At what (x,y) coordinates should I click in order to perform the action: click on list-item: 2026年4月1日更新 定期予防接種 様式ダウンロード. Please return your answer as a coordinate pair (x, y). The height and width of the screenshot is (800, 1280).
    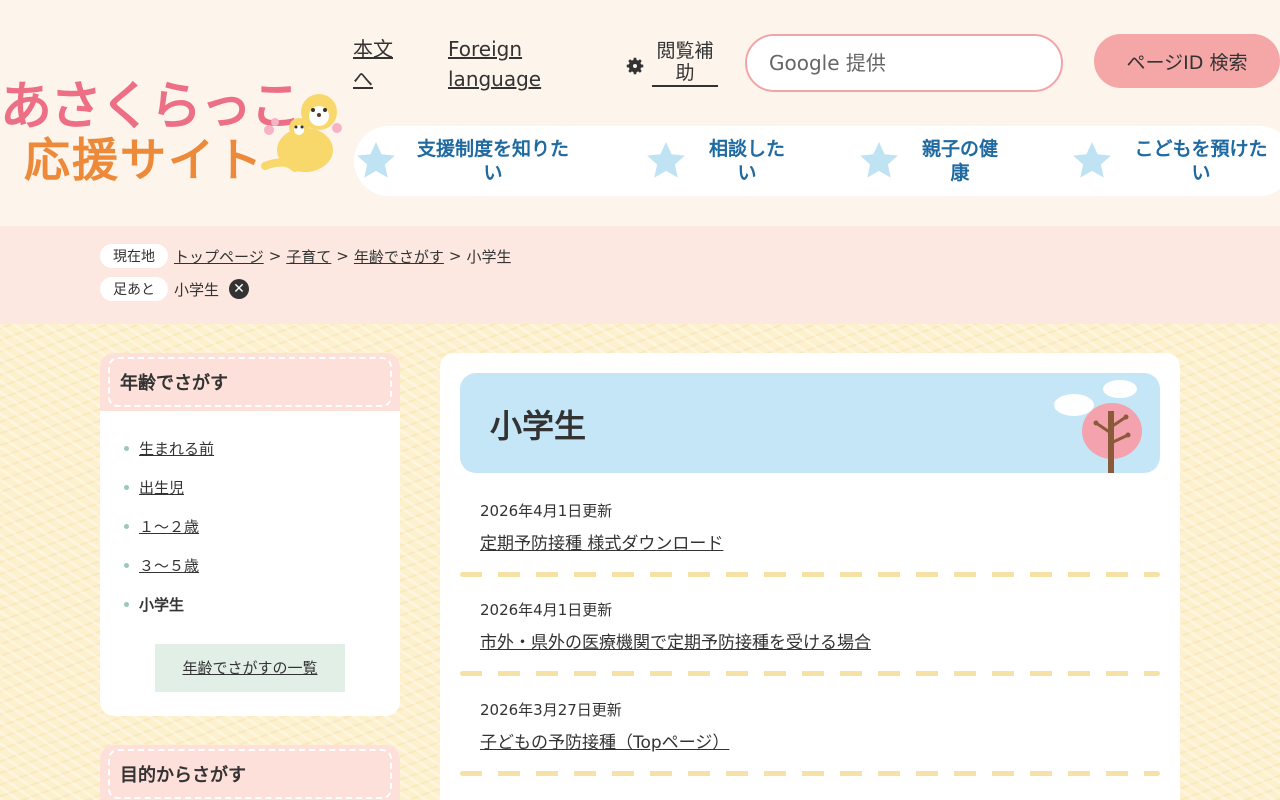
    Looking at the image, I should click on (810, 527).